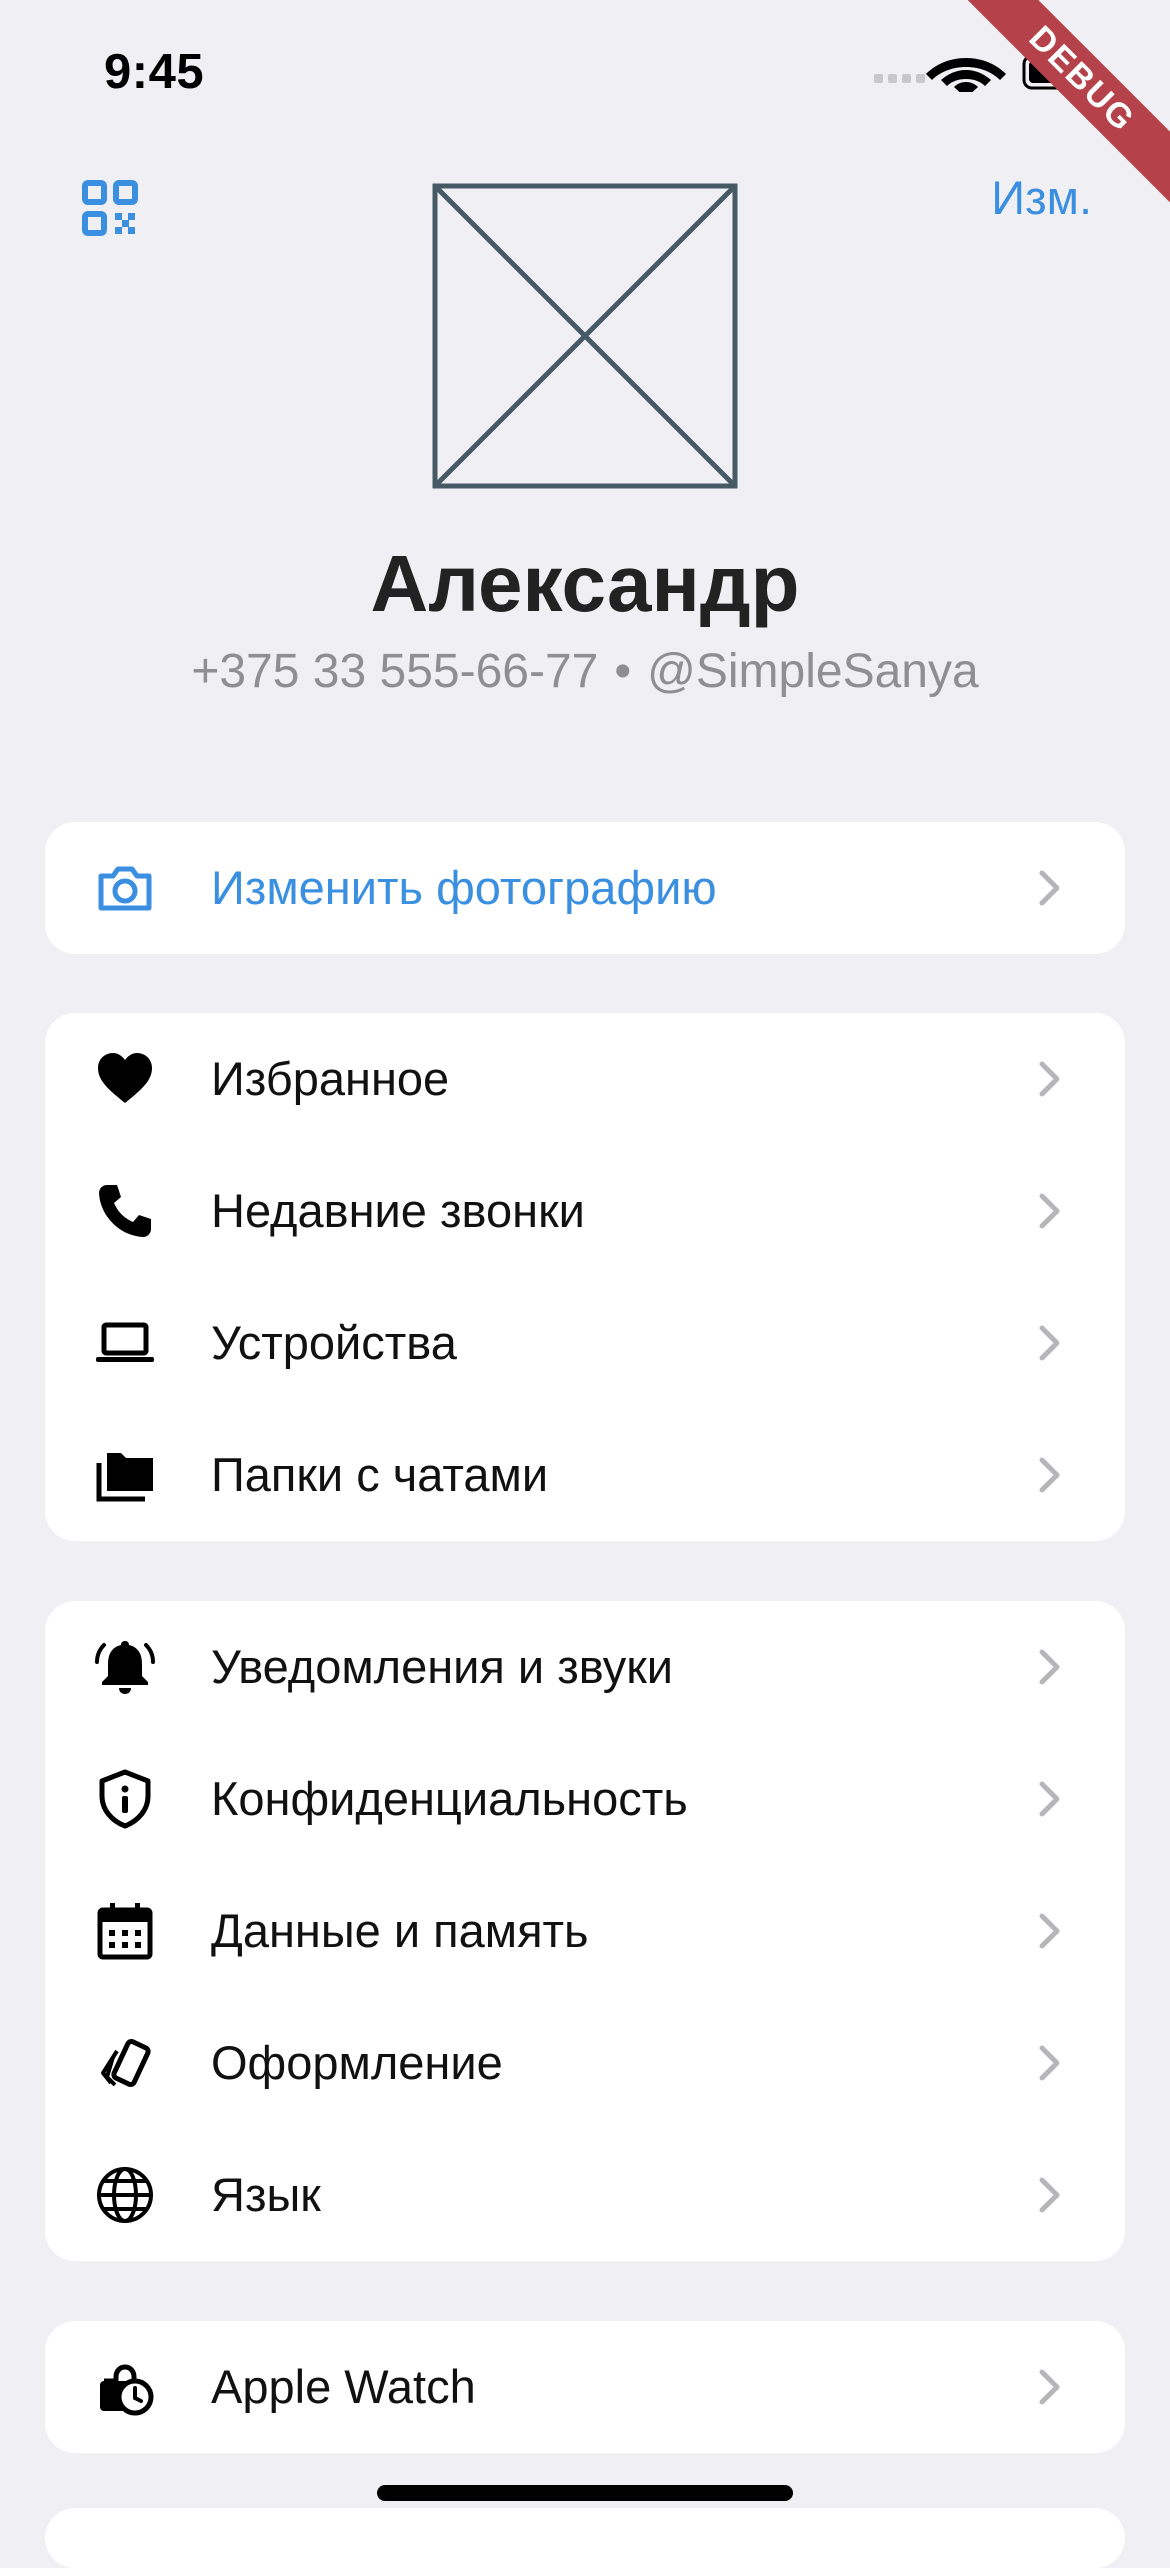  I want to click on settings-group-watch: Apple Watch, so click(585, 2387).